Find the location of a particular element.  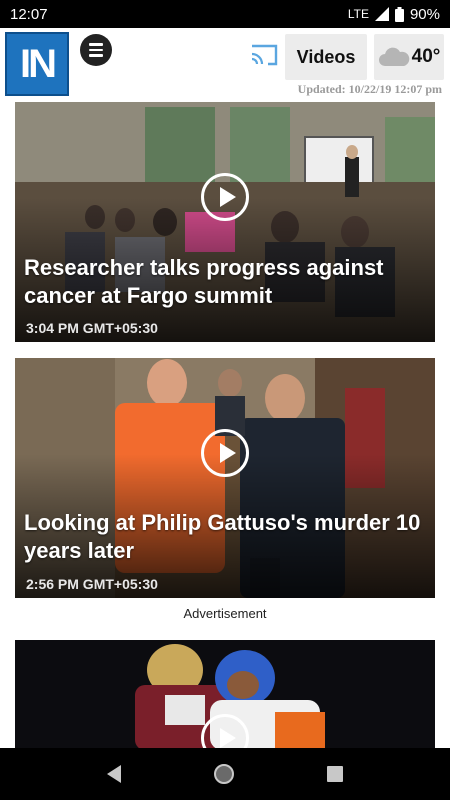

battery-level: 90% is located at coordinates (424, 14).